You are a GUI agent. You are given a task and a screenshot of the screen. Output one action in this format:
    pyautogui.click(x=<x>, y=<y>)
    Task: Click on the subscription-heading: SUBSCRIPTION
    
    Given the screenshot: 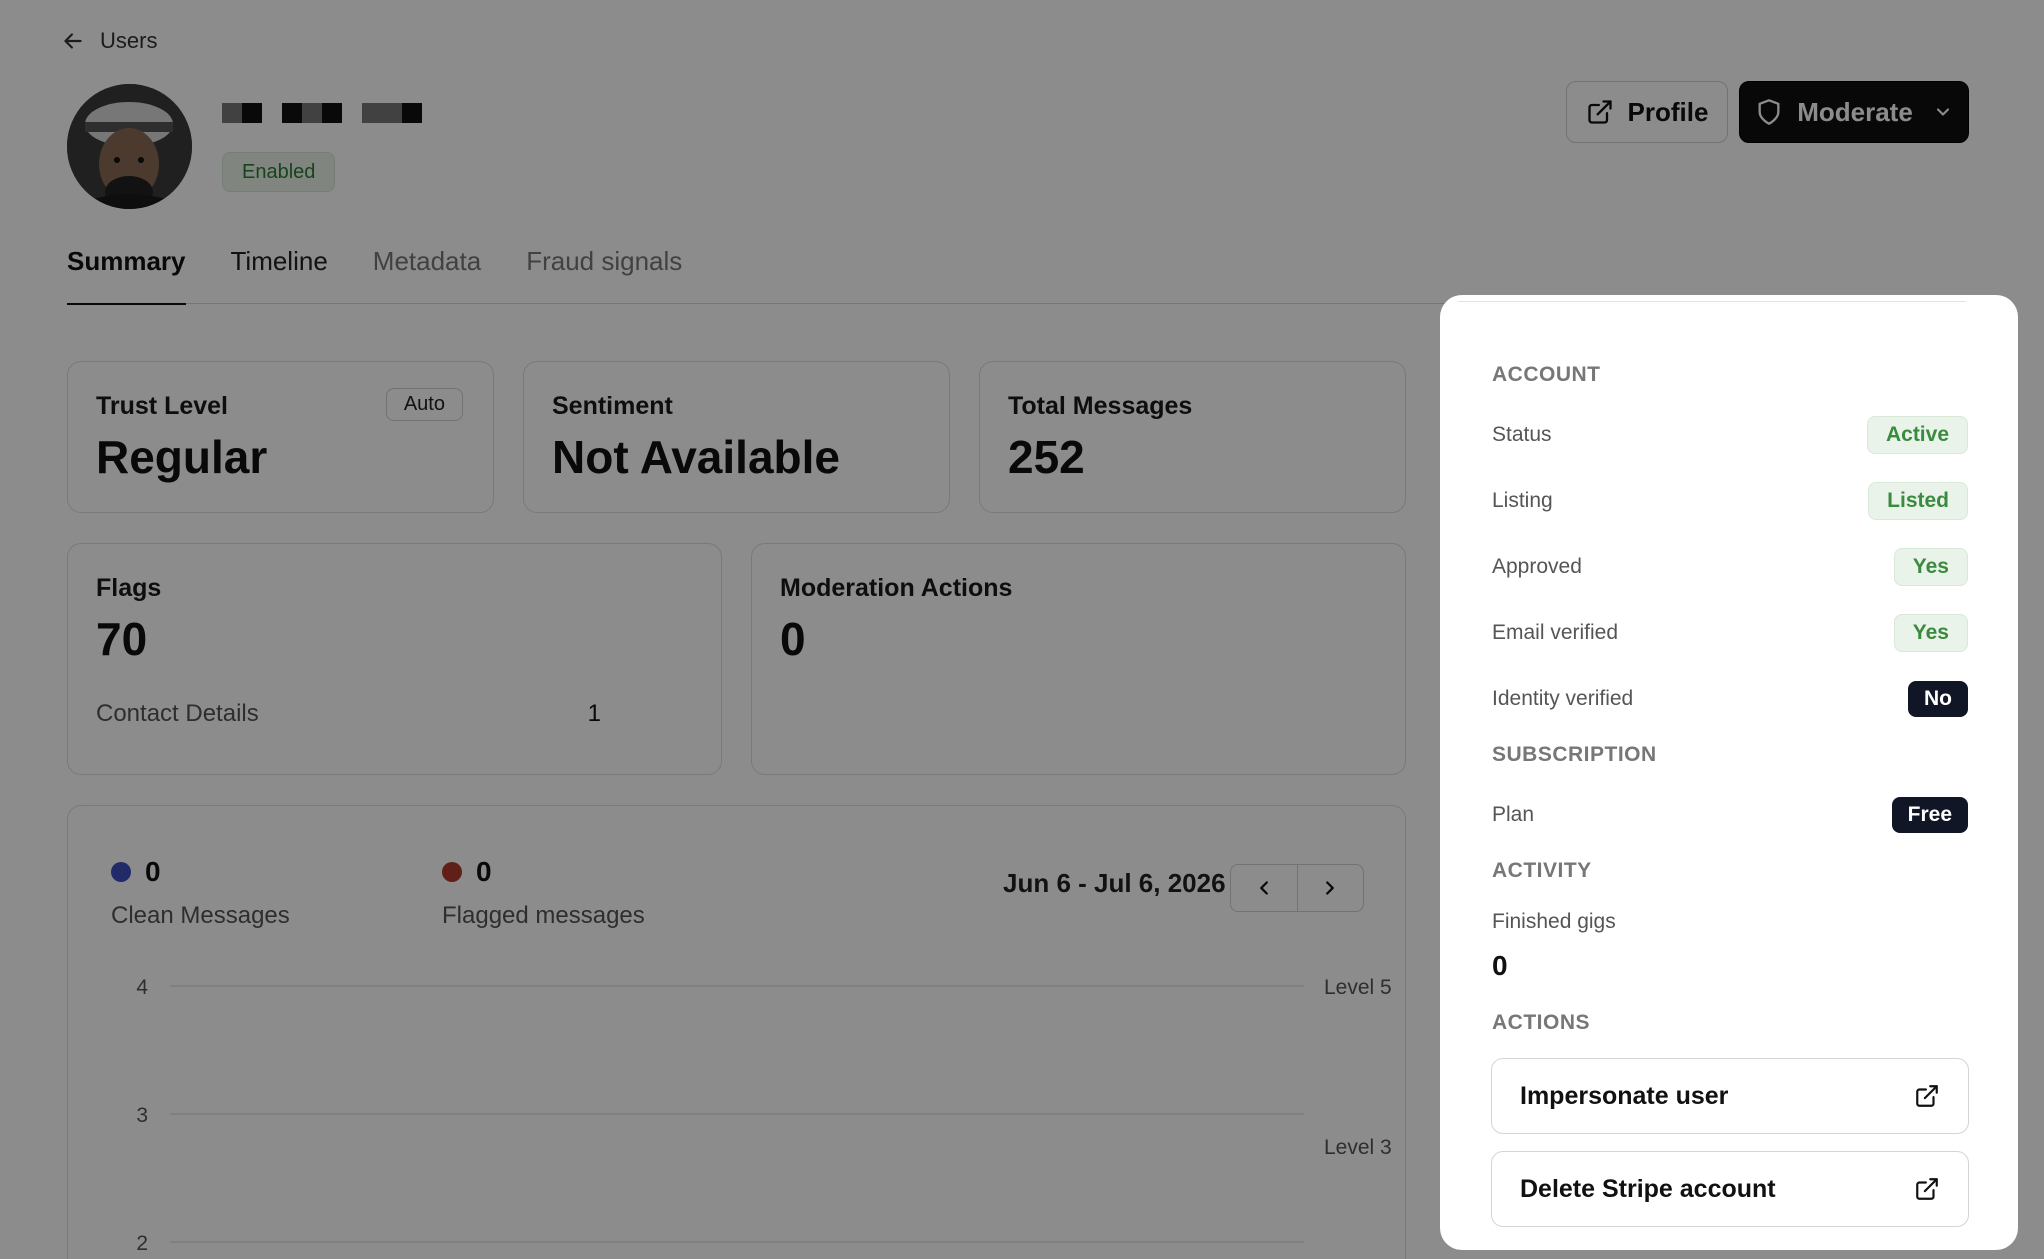 What is the action you would take?
    pyautogui.click(x=1574, y=754)
    